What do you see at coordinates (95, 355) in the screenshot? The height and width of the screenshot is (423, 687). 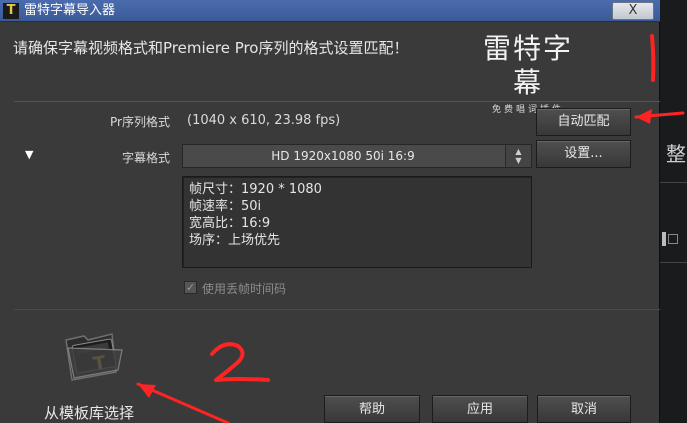 I see `template-folder-icon: T` at bounding box center [95, 355].